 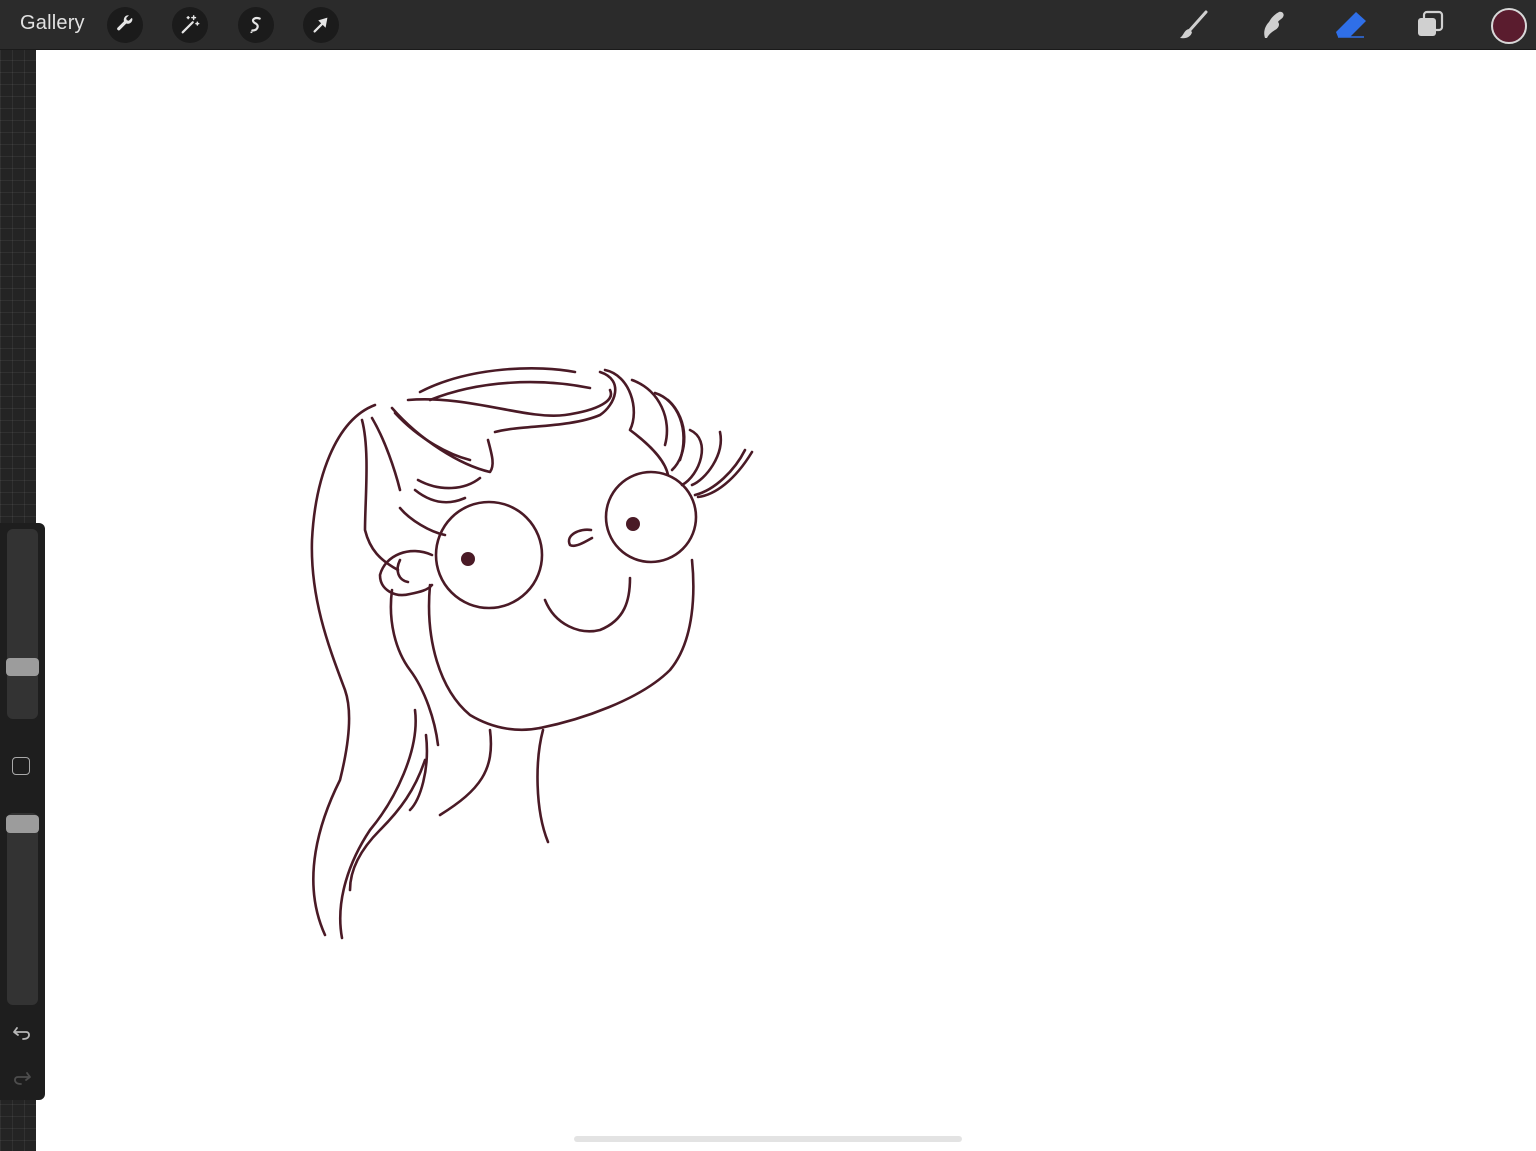 I want to click on opacity-thumb, so click(x=22, y=824).